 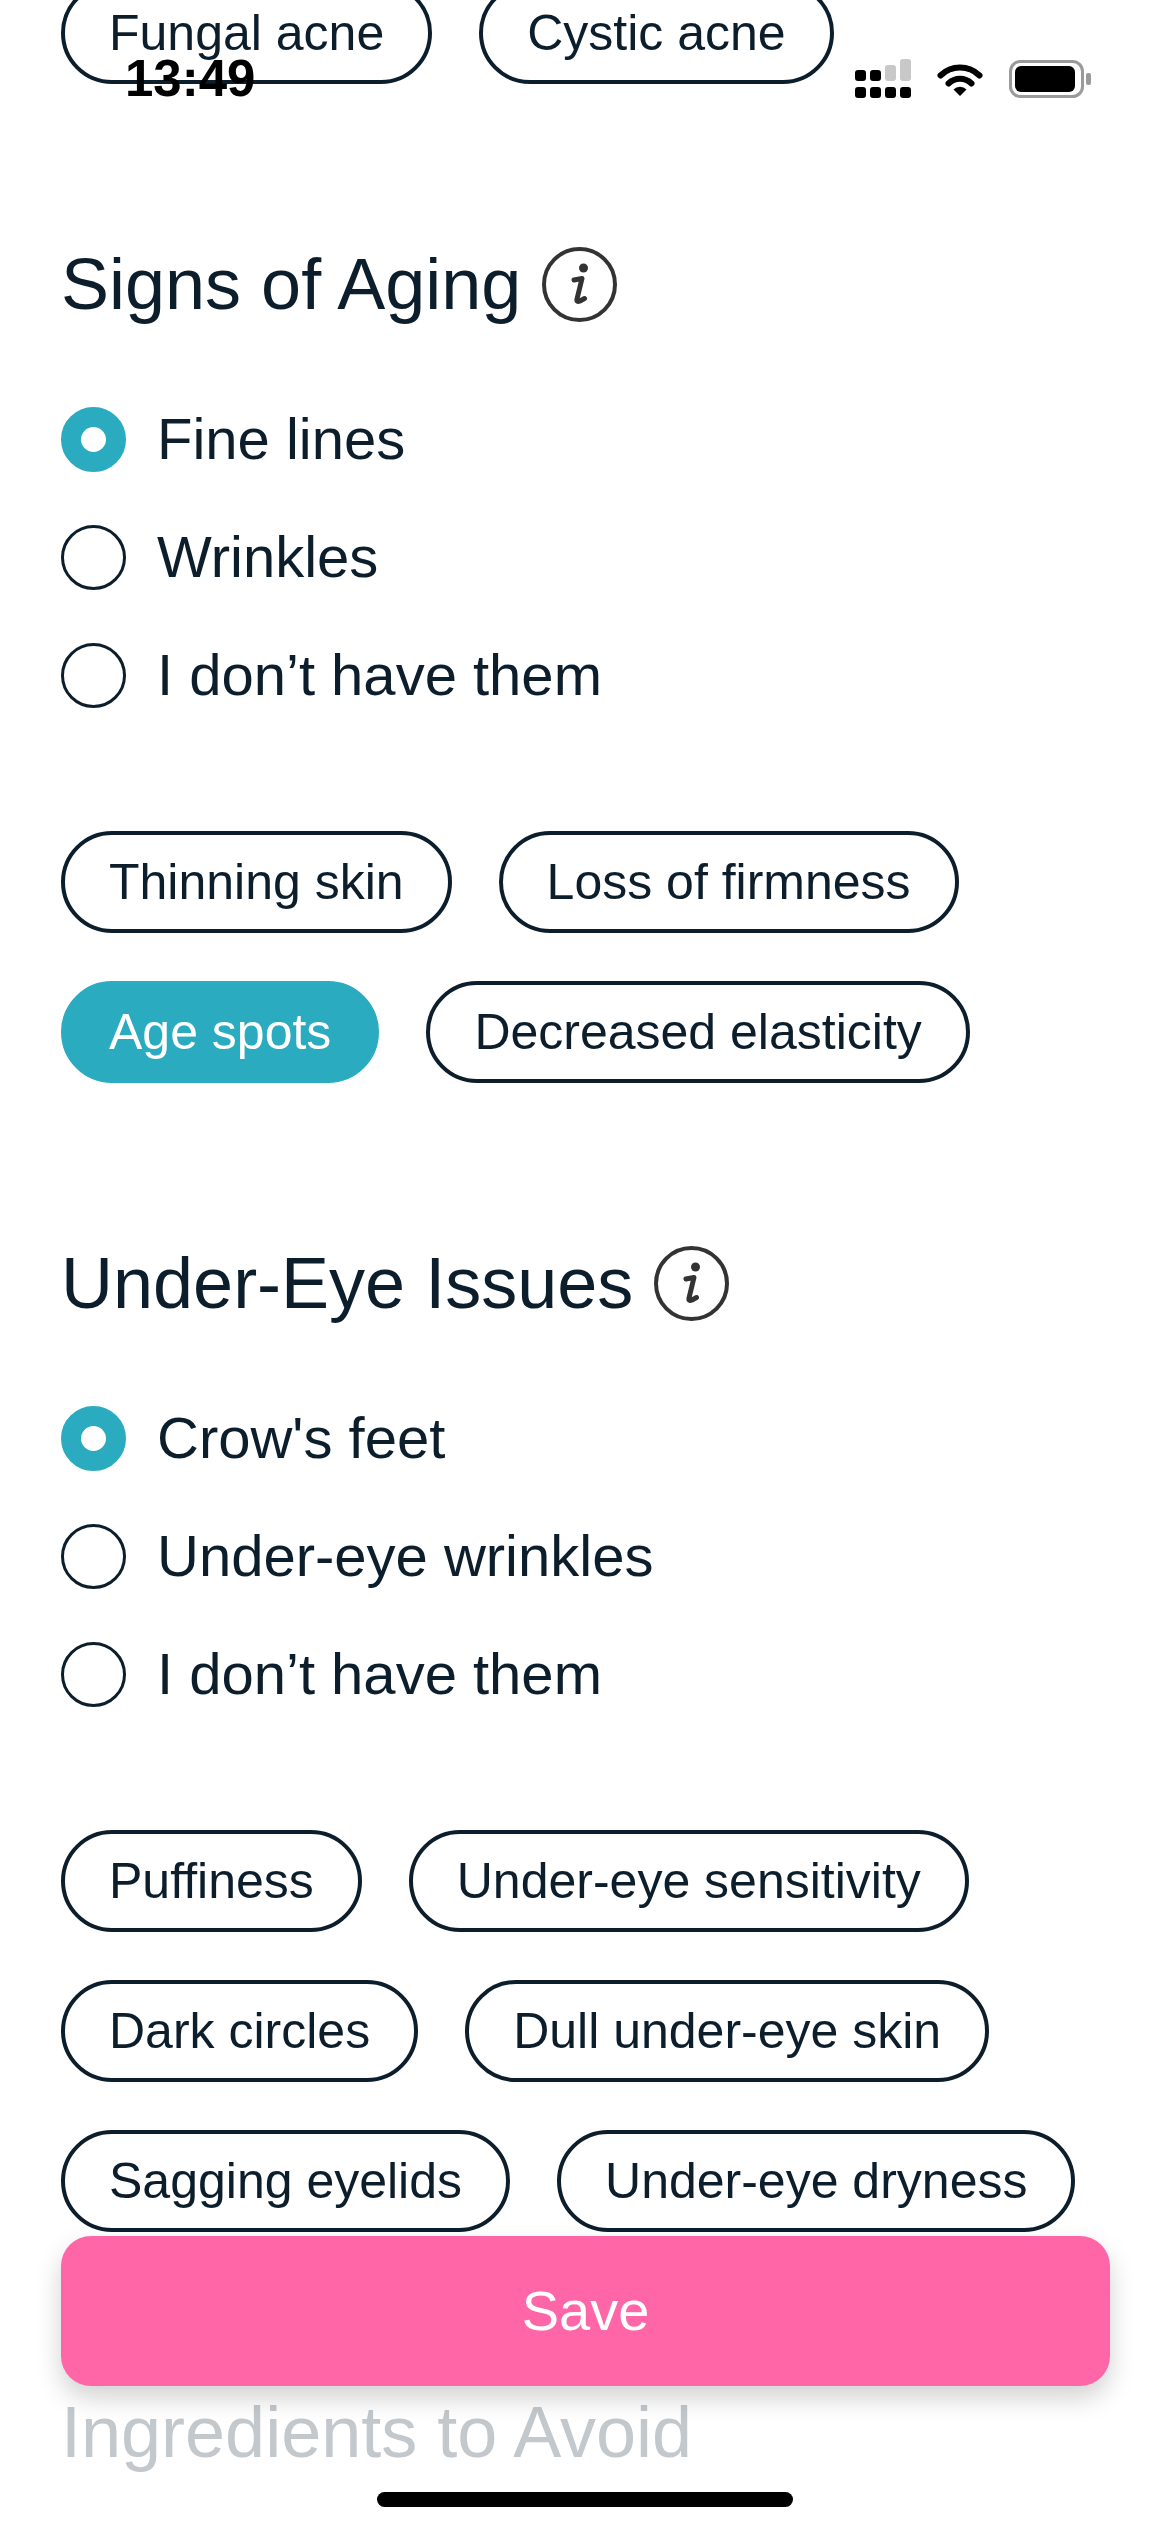 I want to click on option-label: Crow's feet, so click(x=301, y=1438).